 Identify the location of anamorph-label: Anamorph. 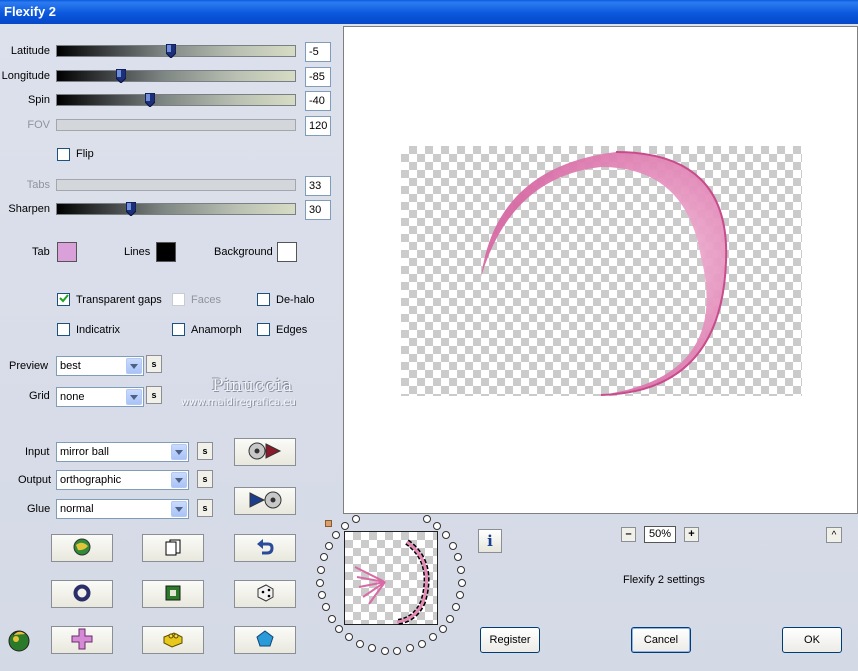
(216, 329).